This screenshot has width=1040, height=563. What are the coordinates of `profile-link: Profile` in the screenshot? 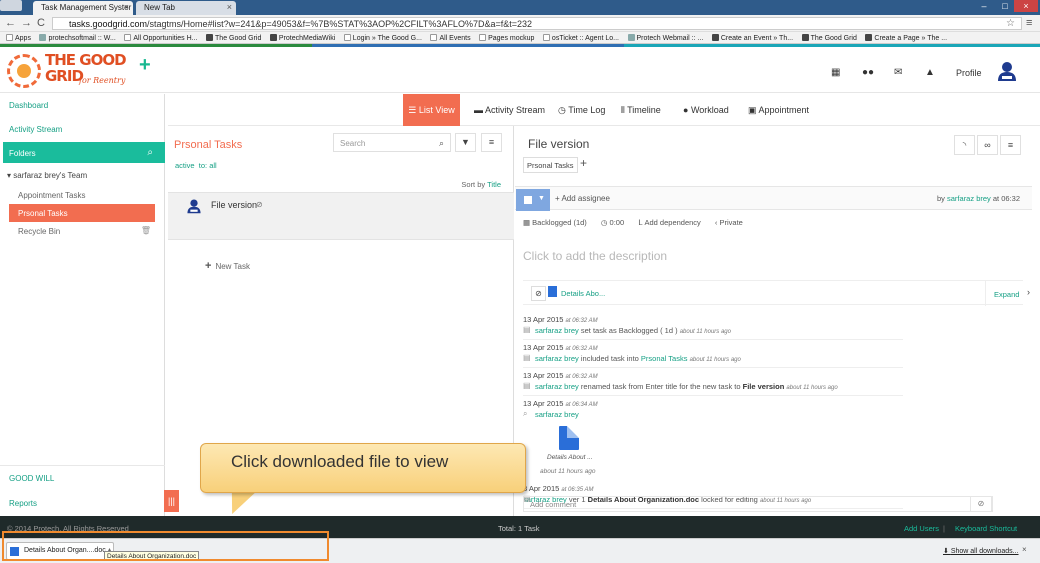 It's located at (969, 73).